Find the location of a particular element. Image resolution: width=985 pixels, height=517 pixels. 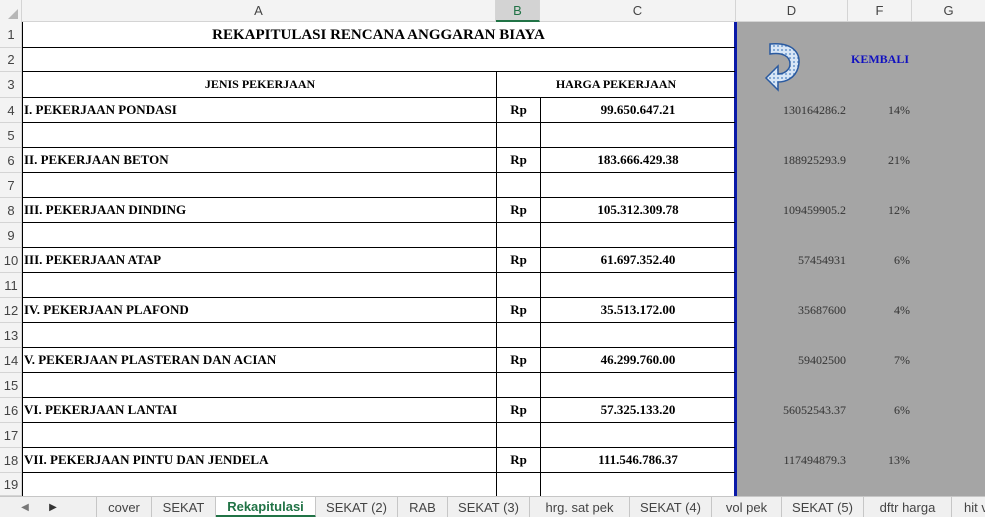

curved-arrow-icon is located at coordinates (784, 68).